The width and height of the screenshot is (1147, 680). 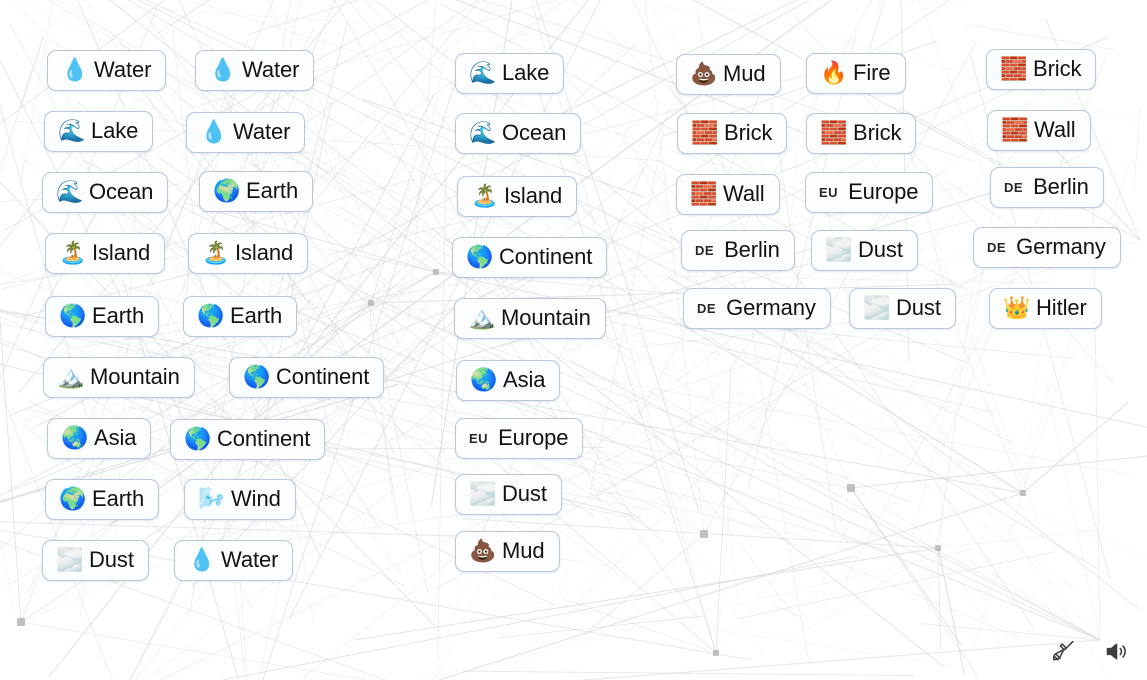 I want to click on sound-toggle-button, so click(x=1116, y=651).